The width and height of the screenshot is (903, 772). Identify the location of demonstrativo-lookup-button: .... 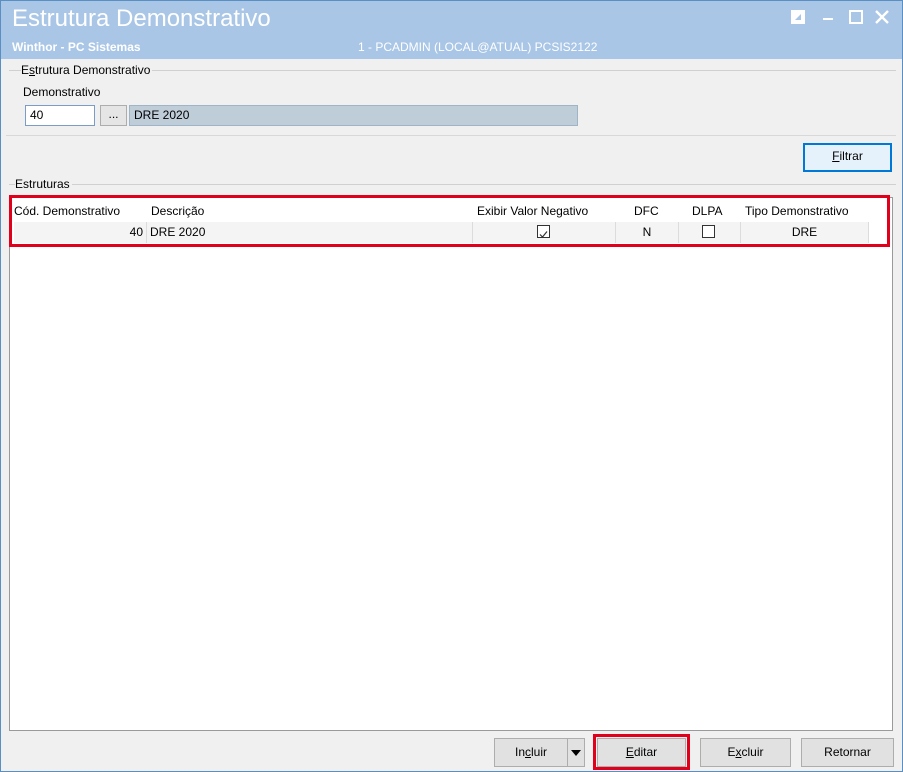
(113, 115).